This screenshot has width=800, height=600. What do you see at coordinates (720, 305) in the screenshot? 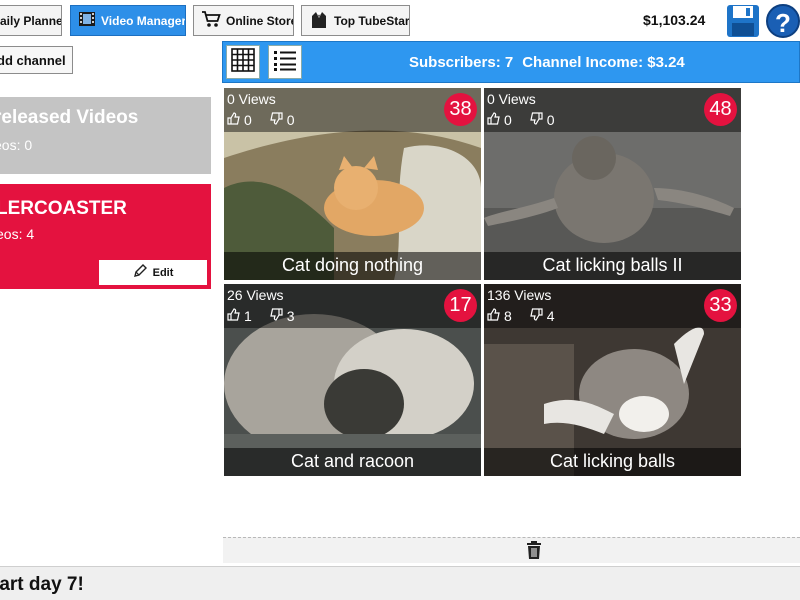
I see `video-quality-badge: 33` at bounding box center [720, 305].